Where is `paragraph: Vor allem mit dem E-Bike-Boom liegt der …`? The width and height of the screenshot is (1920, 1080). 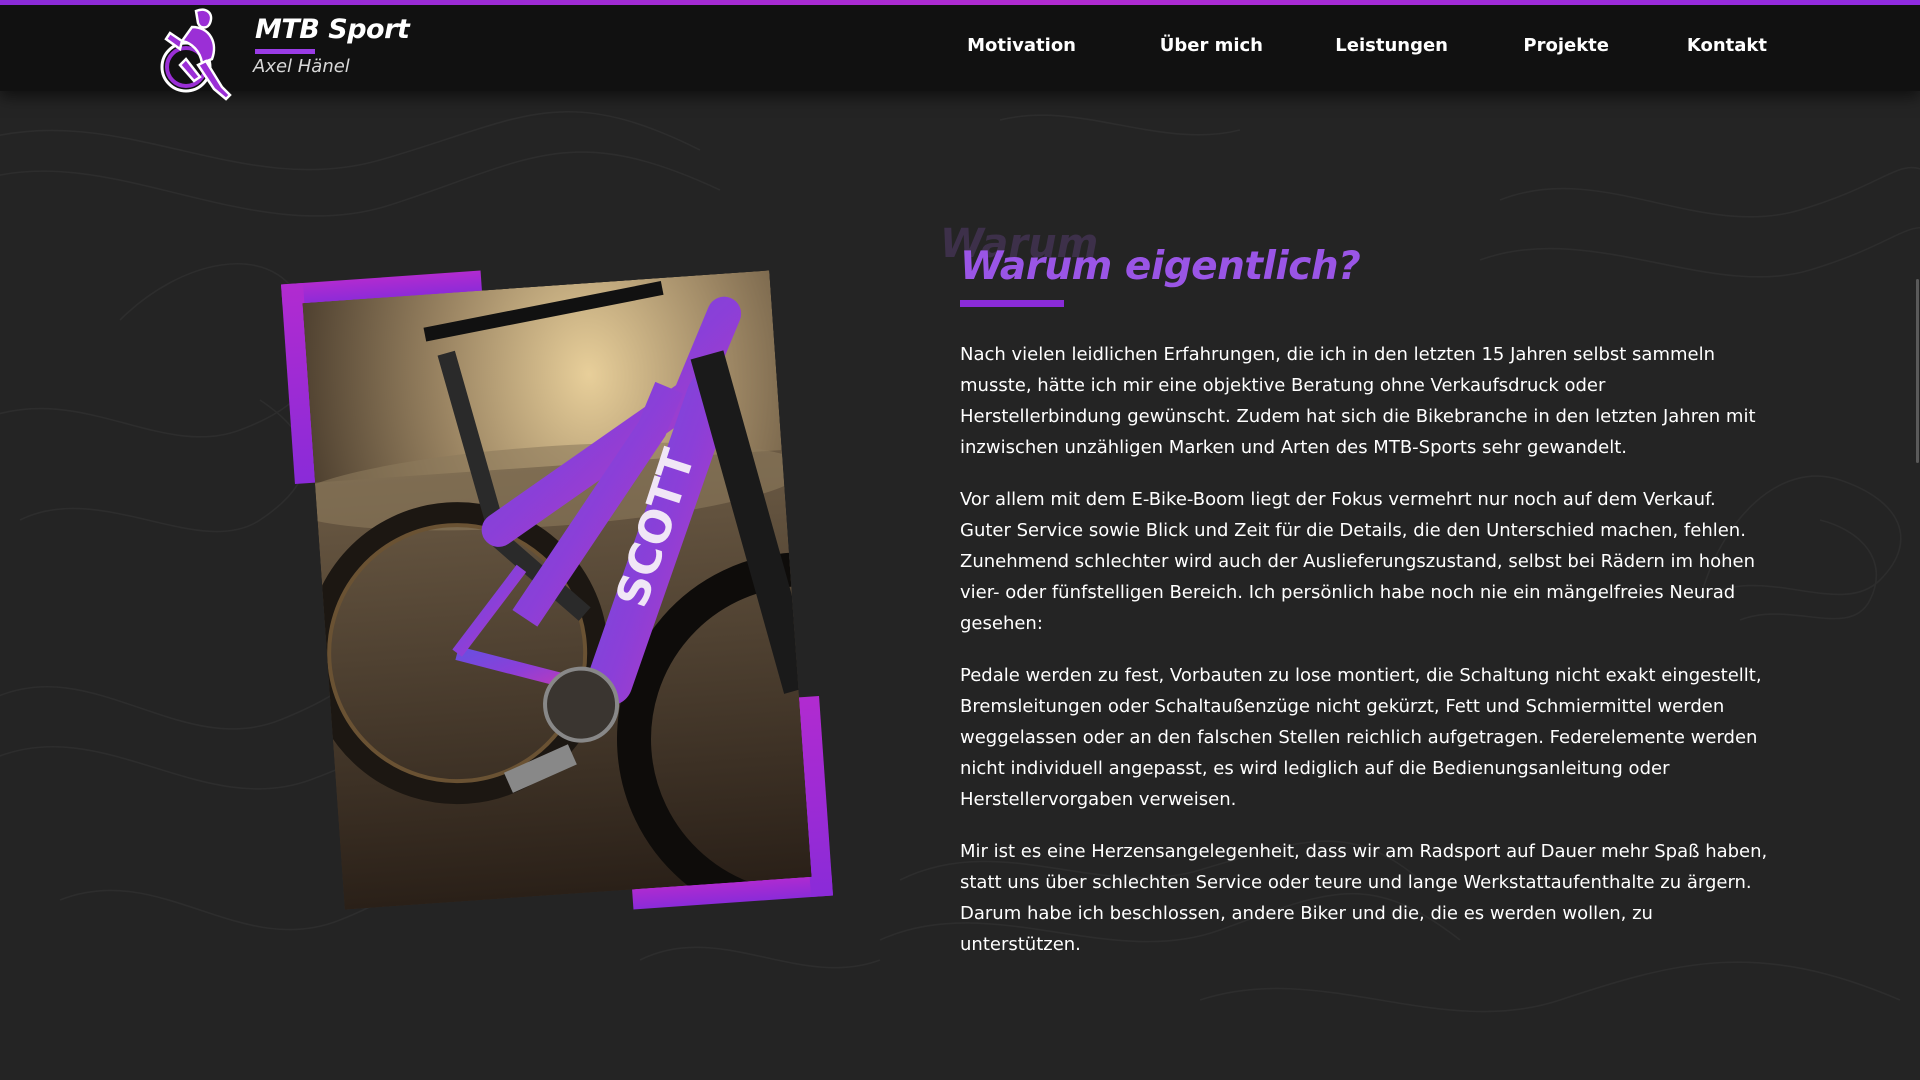 paragraph: Vor allem mit dem E-Bike-Boom liegt der … is located at coordinates (1358, 561).